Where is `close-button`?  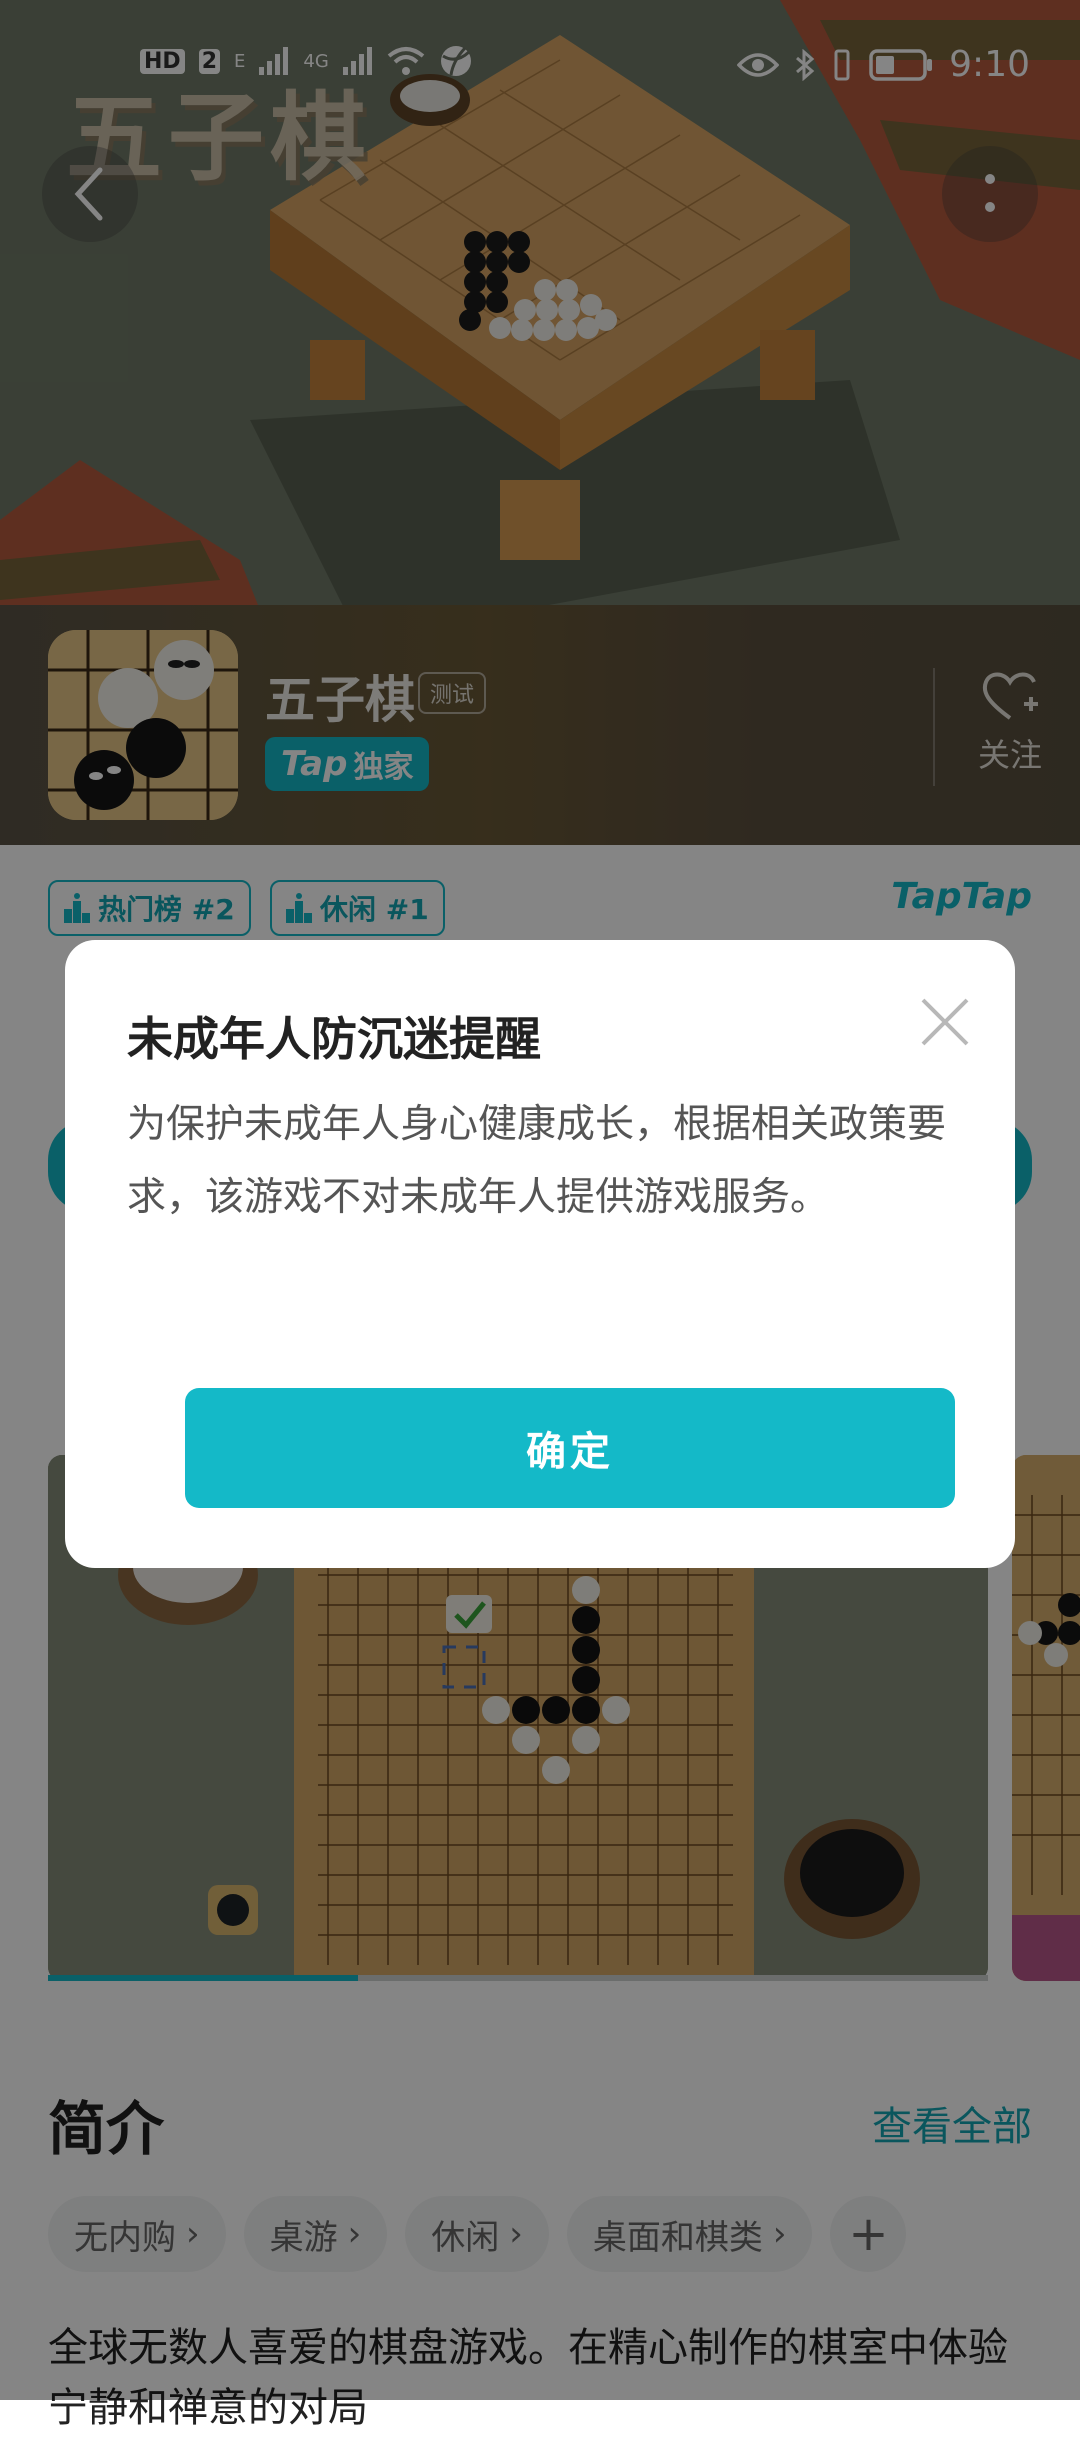
close-button is located at coordinates (945, 1022).